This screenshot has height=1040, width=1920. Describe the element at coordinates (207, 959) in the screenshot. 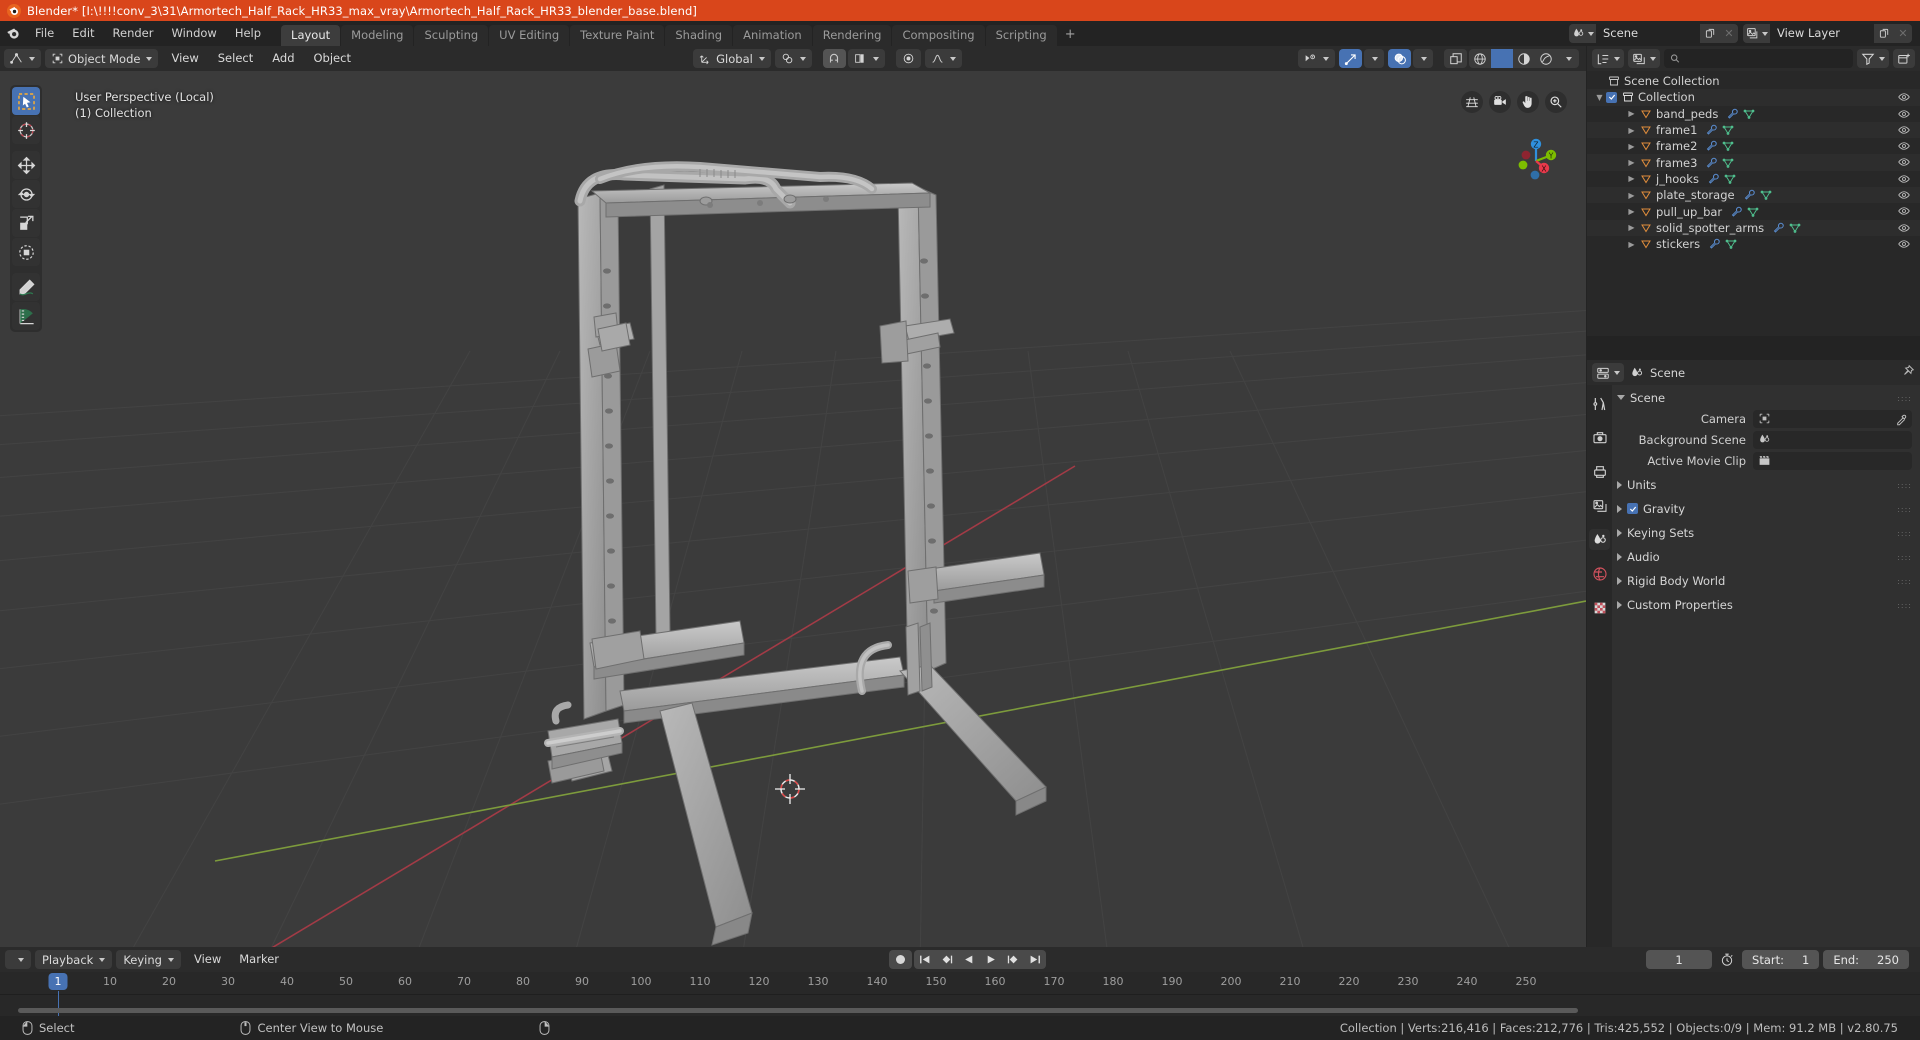

I see `timeline-menu-view: View` at that location.